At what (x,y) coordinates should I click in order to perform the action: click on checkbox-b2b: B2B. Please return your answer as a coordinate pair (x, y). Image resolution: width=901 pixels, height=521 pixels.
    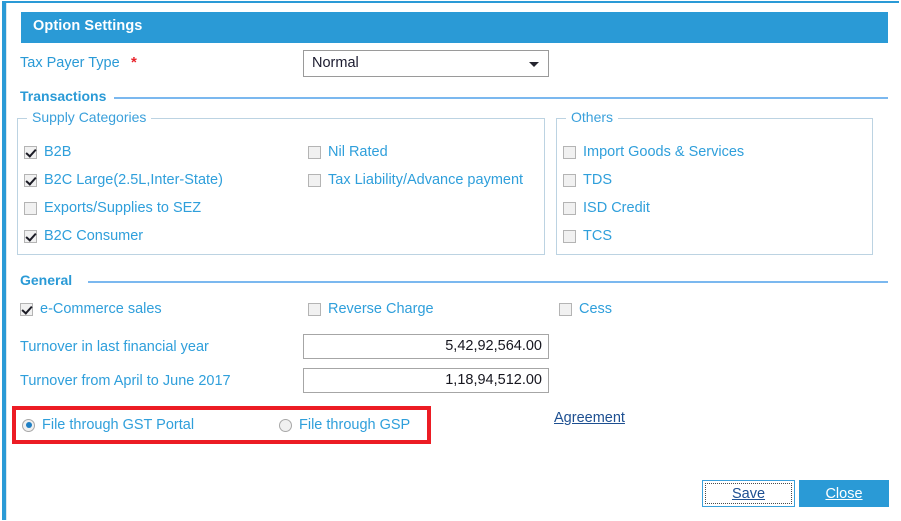
    Looking at the image, I should click on (47, 152).